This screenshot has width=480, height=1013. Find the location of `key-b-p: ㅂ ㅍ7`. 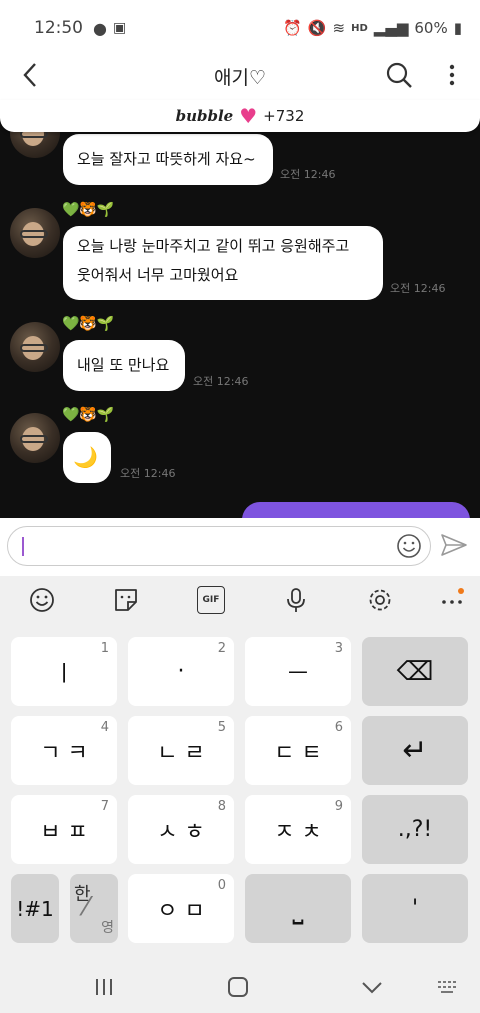

key-b-p: ㅂ ㅍ7 is located at coordinates (64, 829).